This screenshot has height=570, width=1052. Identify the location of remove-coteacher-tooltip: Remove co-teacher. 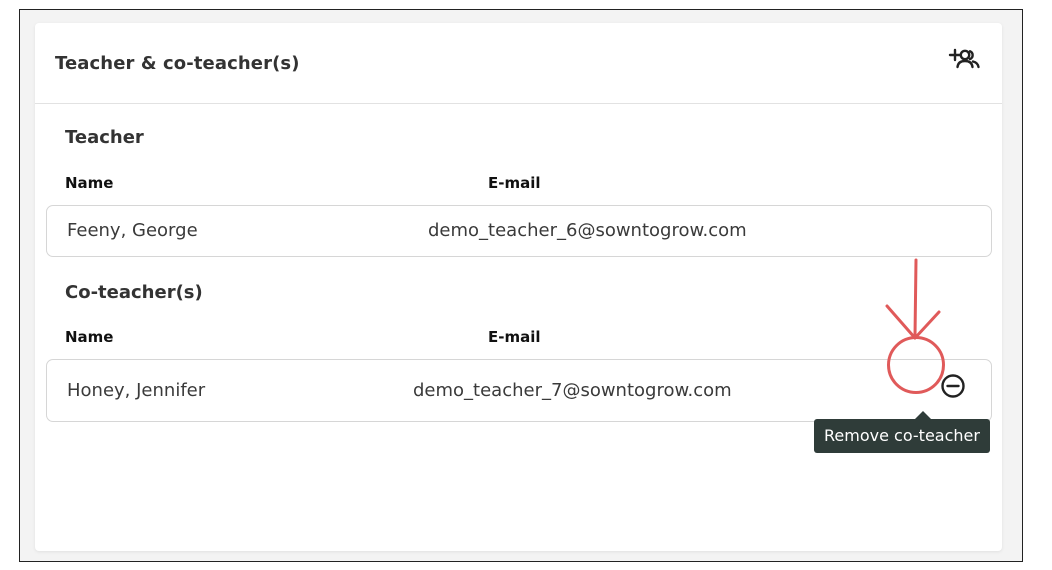
(902, 436).